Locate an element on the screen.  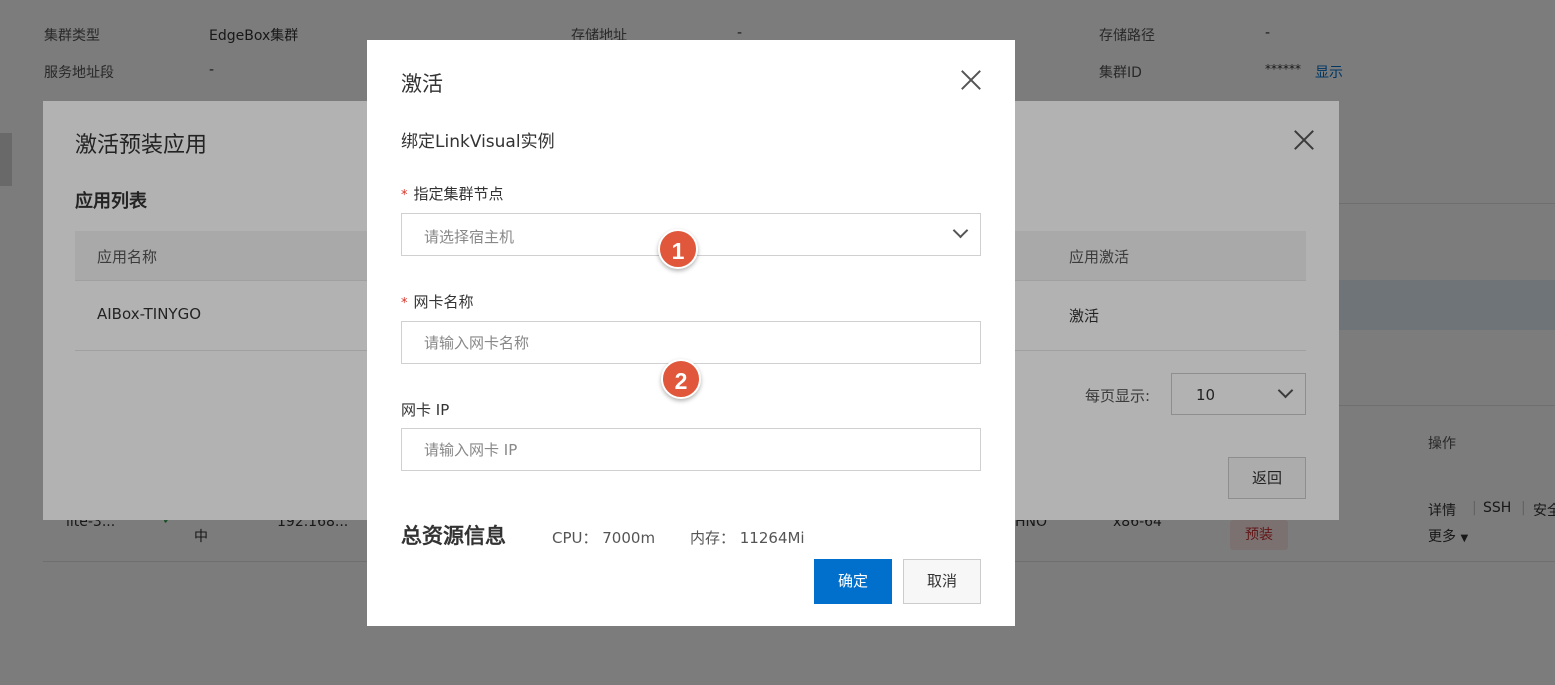
node-label-text: 指定集群节点 is located at coordinates (458, 194).